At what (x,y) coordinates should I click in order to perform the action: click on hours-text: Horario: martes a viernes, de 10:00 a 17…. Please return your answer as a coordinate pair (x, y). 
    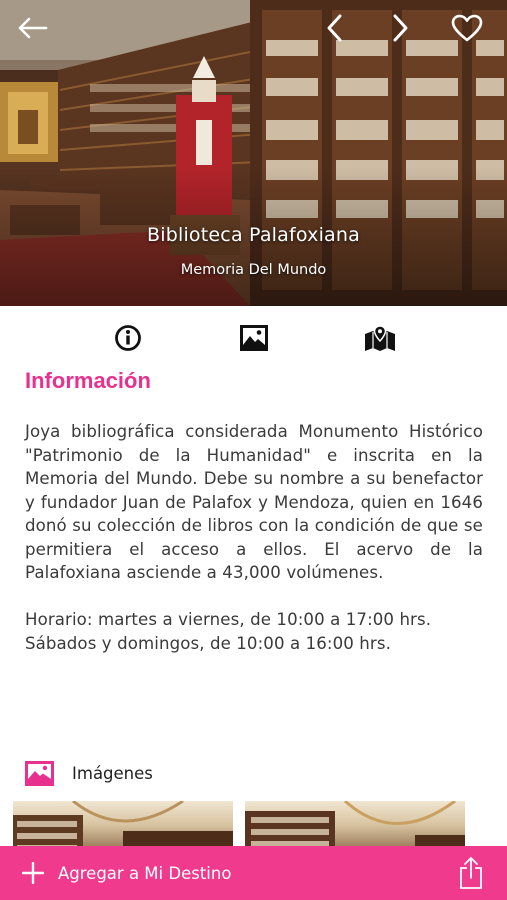
    Looking at the image, I should click on (254, 631).